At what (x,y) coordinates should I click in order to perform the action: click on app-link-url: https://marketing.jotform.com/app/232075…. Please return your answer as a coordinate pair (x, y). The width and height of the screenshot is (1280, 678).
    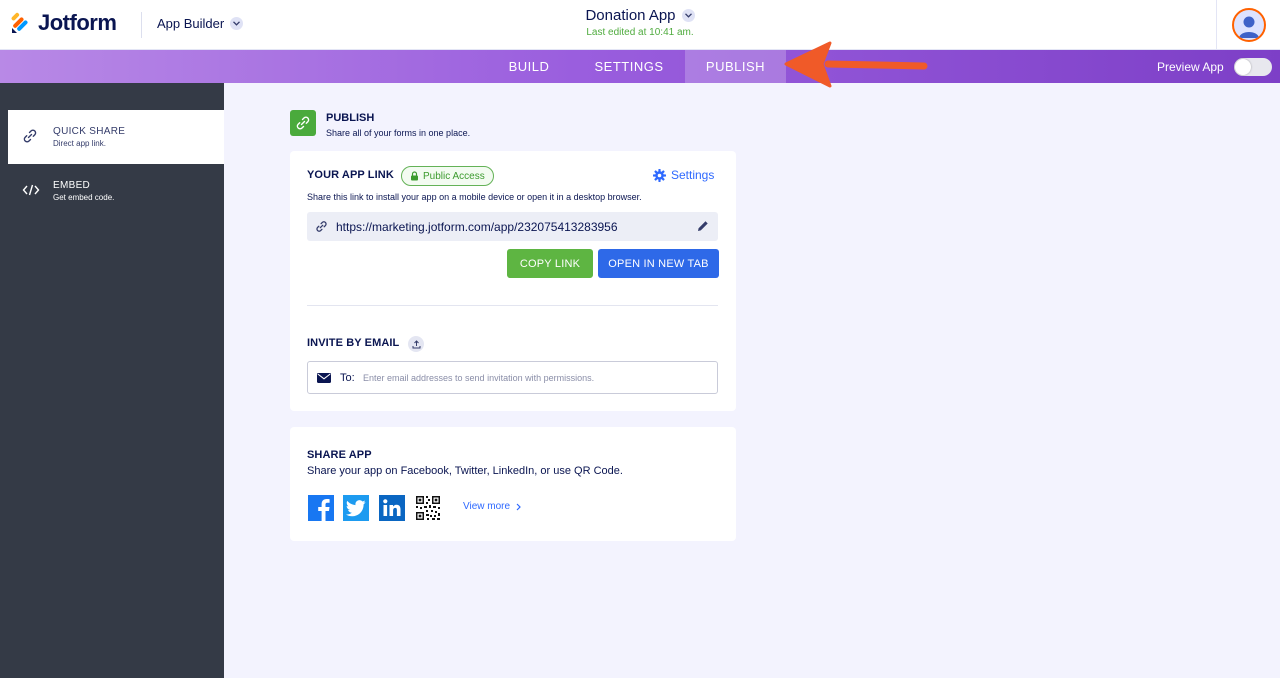
    Looking at the image, I should click on (477, 227).